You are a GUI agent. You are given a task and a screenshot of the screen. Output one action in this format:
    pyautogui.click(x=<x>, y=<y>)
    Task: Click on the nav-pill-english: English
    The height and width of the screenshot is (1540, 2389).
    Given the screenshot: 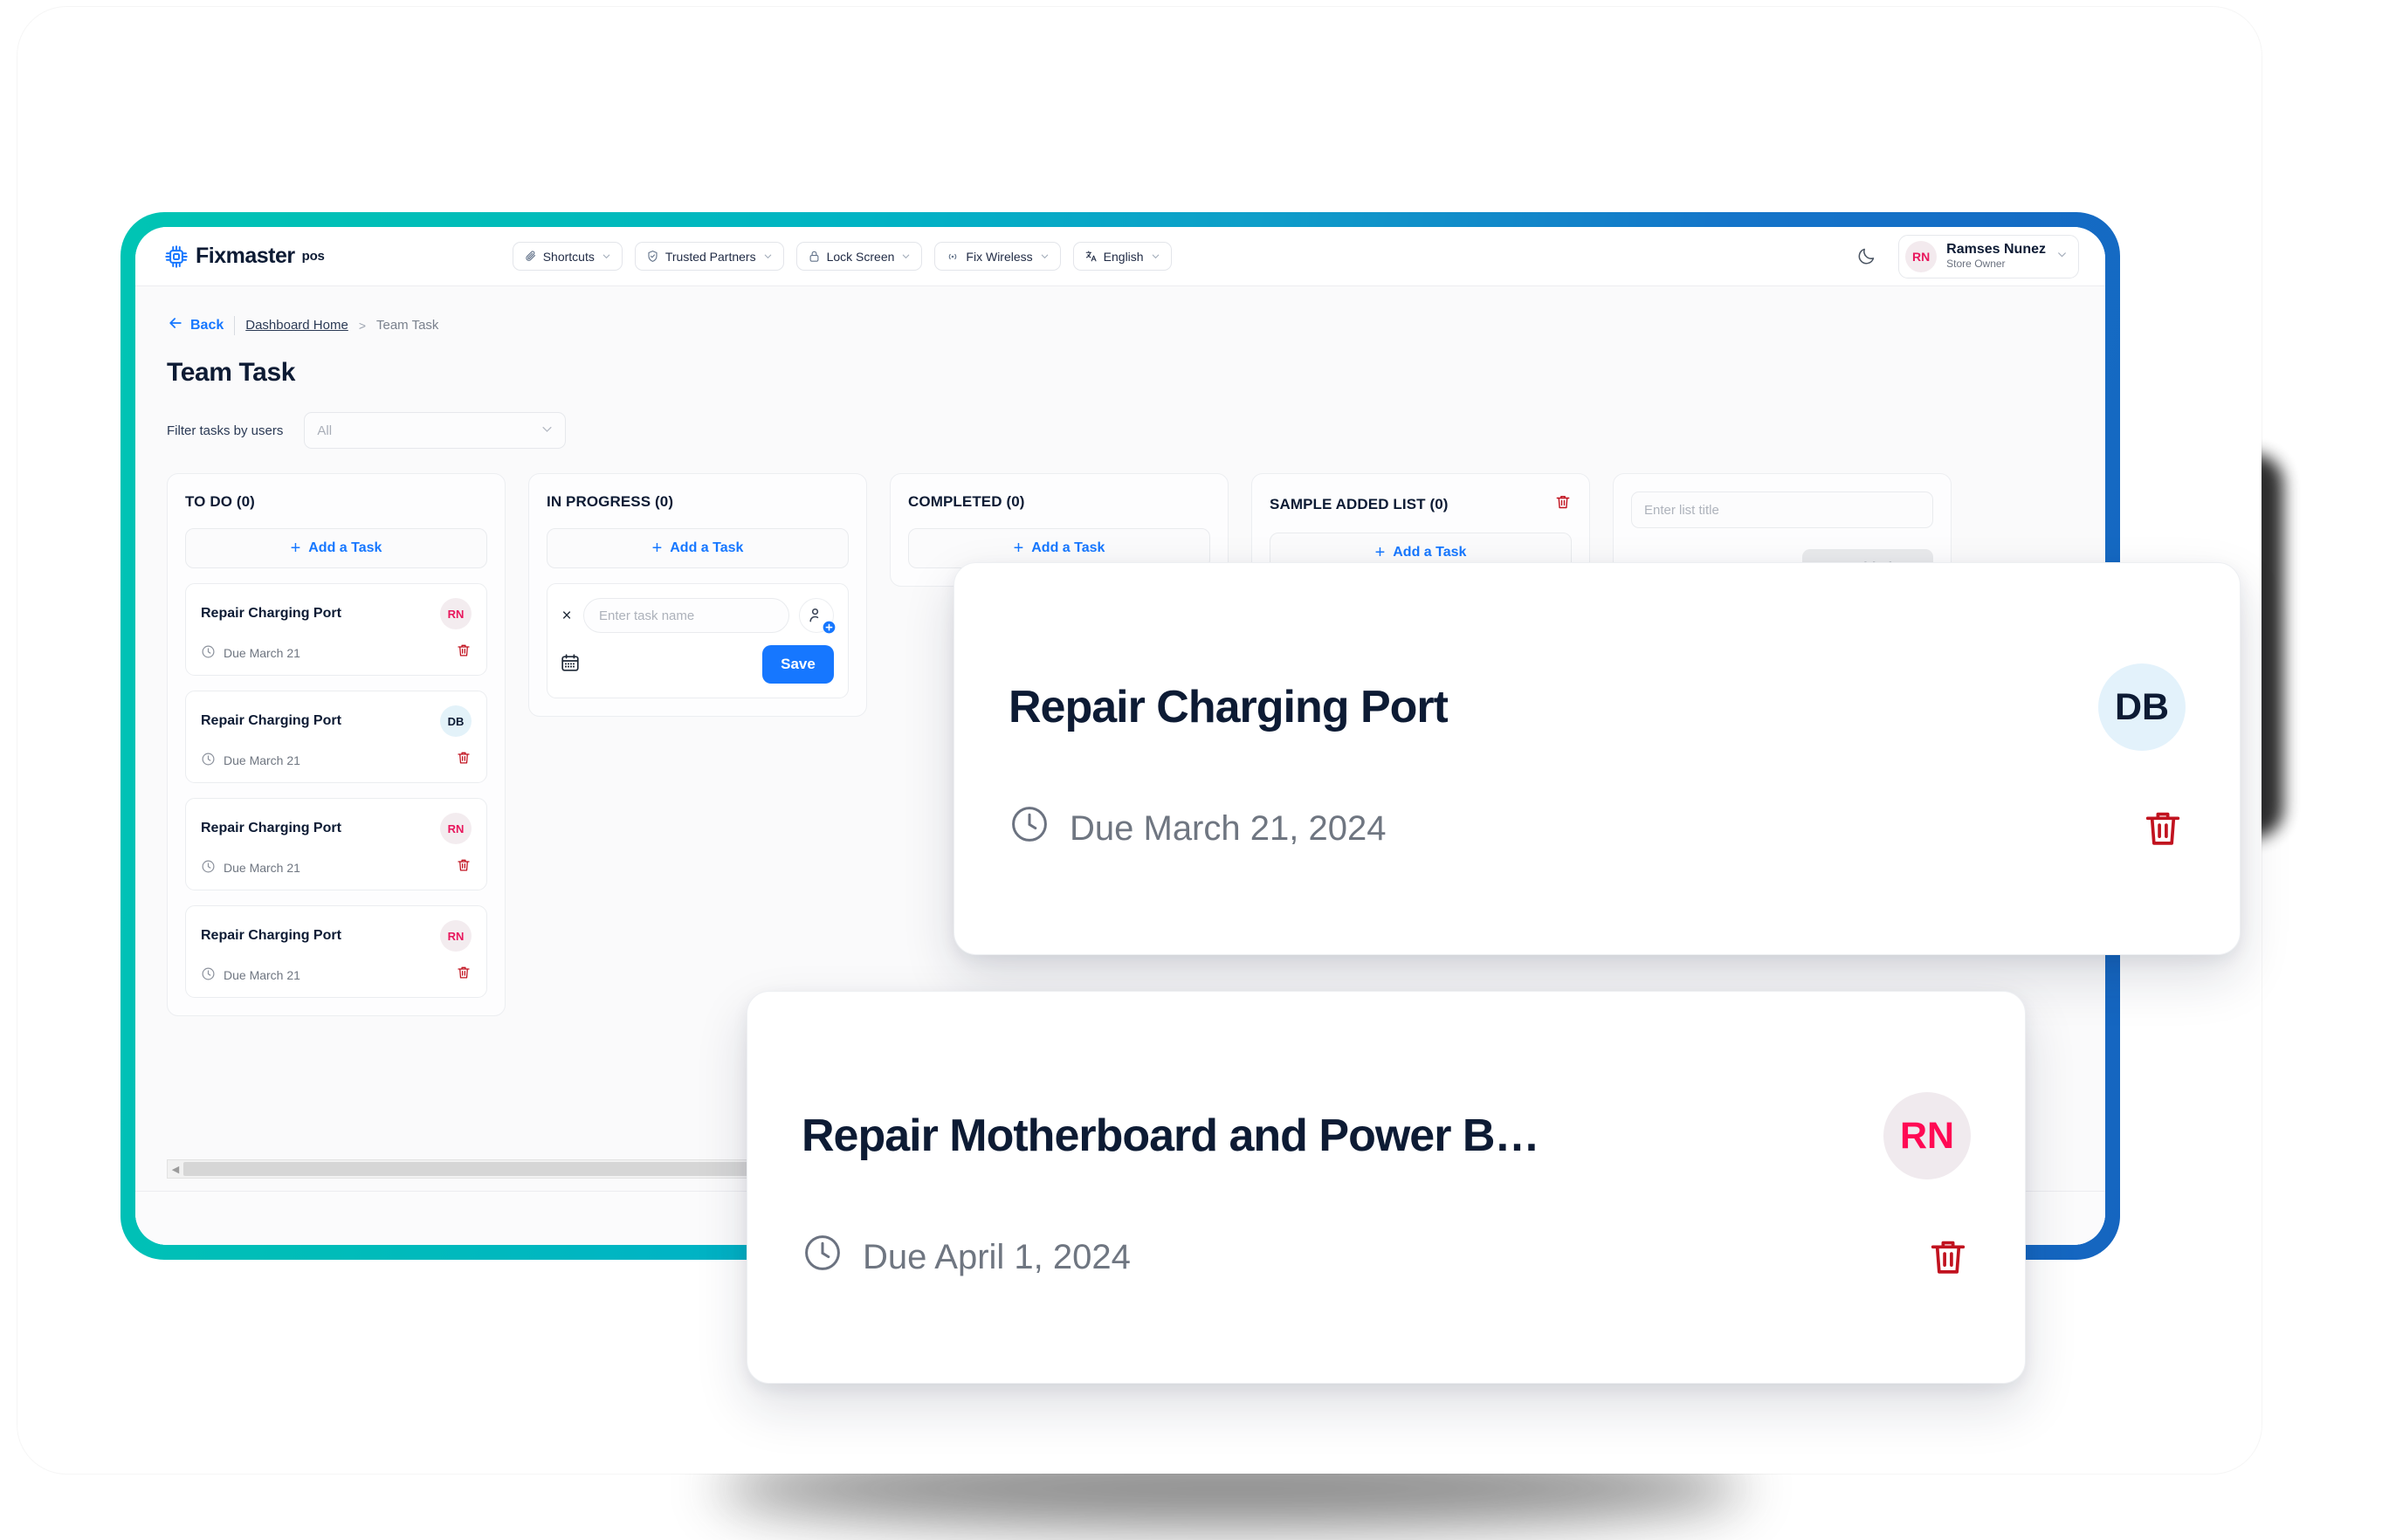 What is the action you would take?
    pyautogui.click(x=1122, y=256)
    